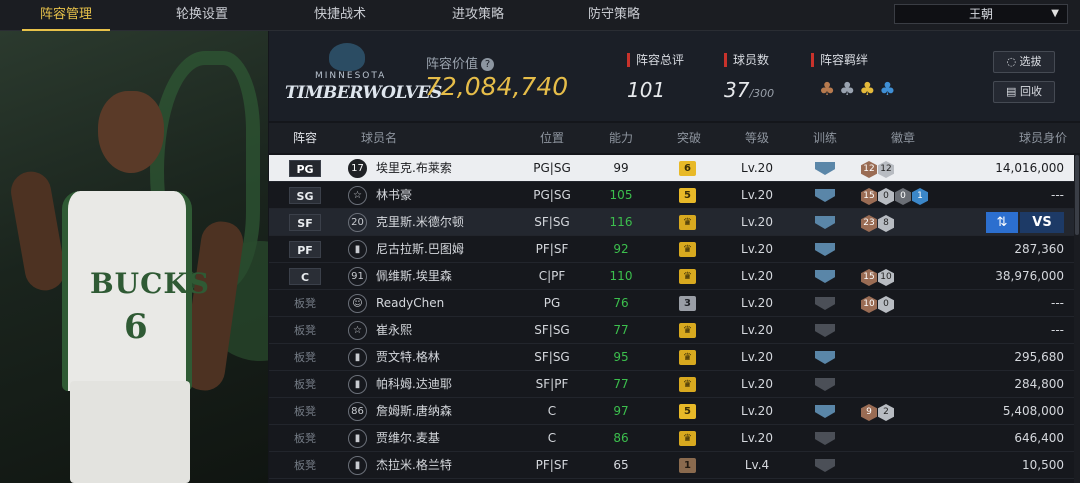 The width and height of the screenshot is (1080, 483). I want to click on table-row: 板凳 86 詹姆斯.唐纳森 C 97 5 Lv.20 9 2 5,408,000, so click(674, 411).